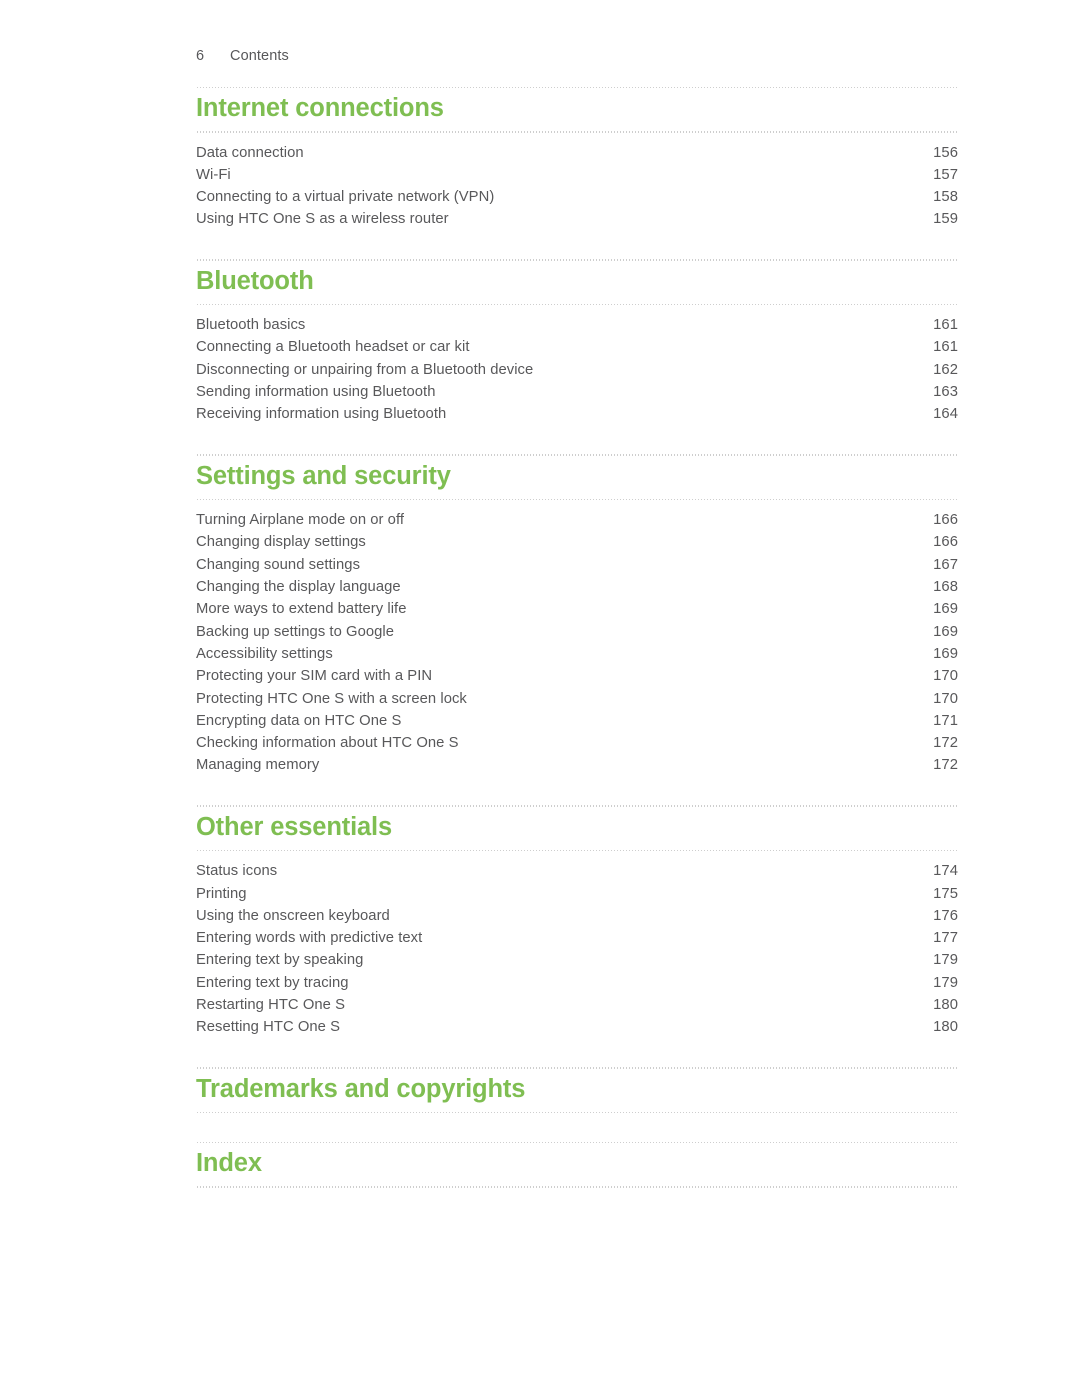 Image resolution: width=1080 pixels, height=1397 pixels. Describe the element at coordinates (268, 1027) in the screenshot. I see `toc-entry-title: Resetting HTC One S` at that location.